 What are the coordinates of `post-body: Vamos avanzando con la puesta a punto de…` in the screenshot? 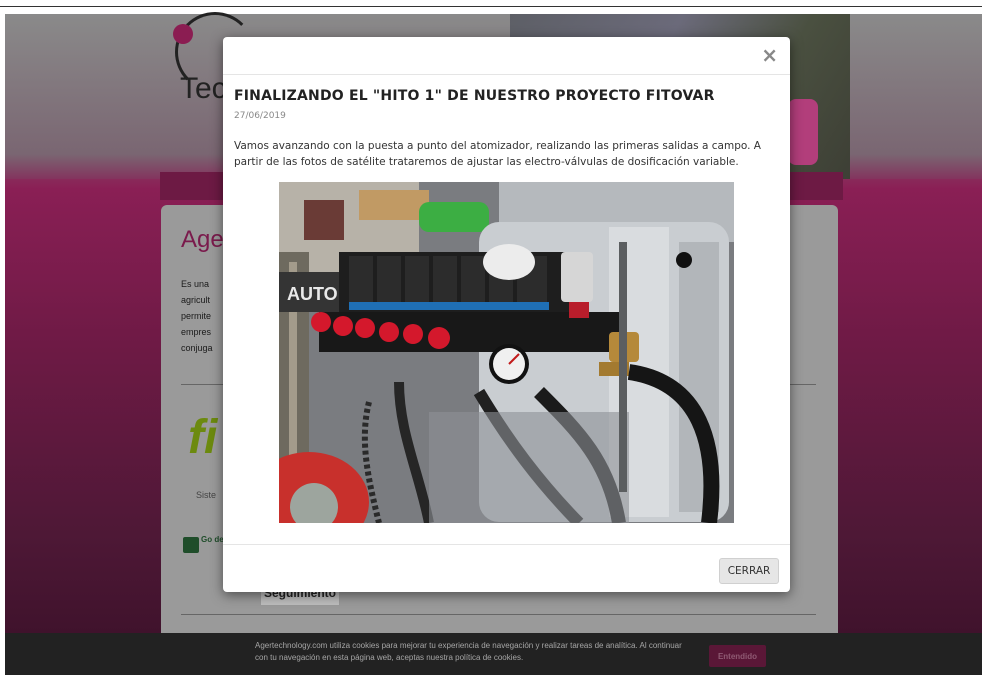 It's located at (497, 154).